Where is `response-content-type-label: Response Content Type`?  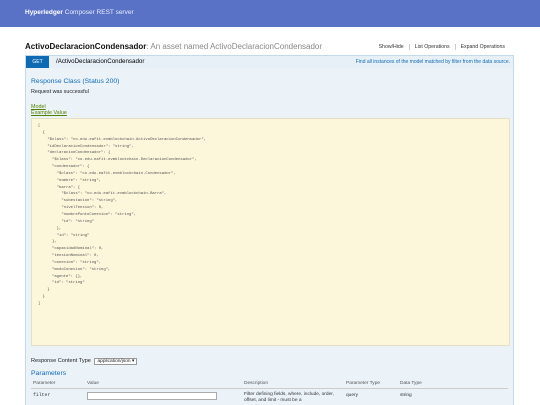
response-content-type-label: Response Content Type is located at coordinates (61, 361).